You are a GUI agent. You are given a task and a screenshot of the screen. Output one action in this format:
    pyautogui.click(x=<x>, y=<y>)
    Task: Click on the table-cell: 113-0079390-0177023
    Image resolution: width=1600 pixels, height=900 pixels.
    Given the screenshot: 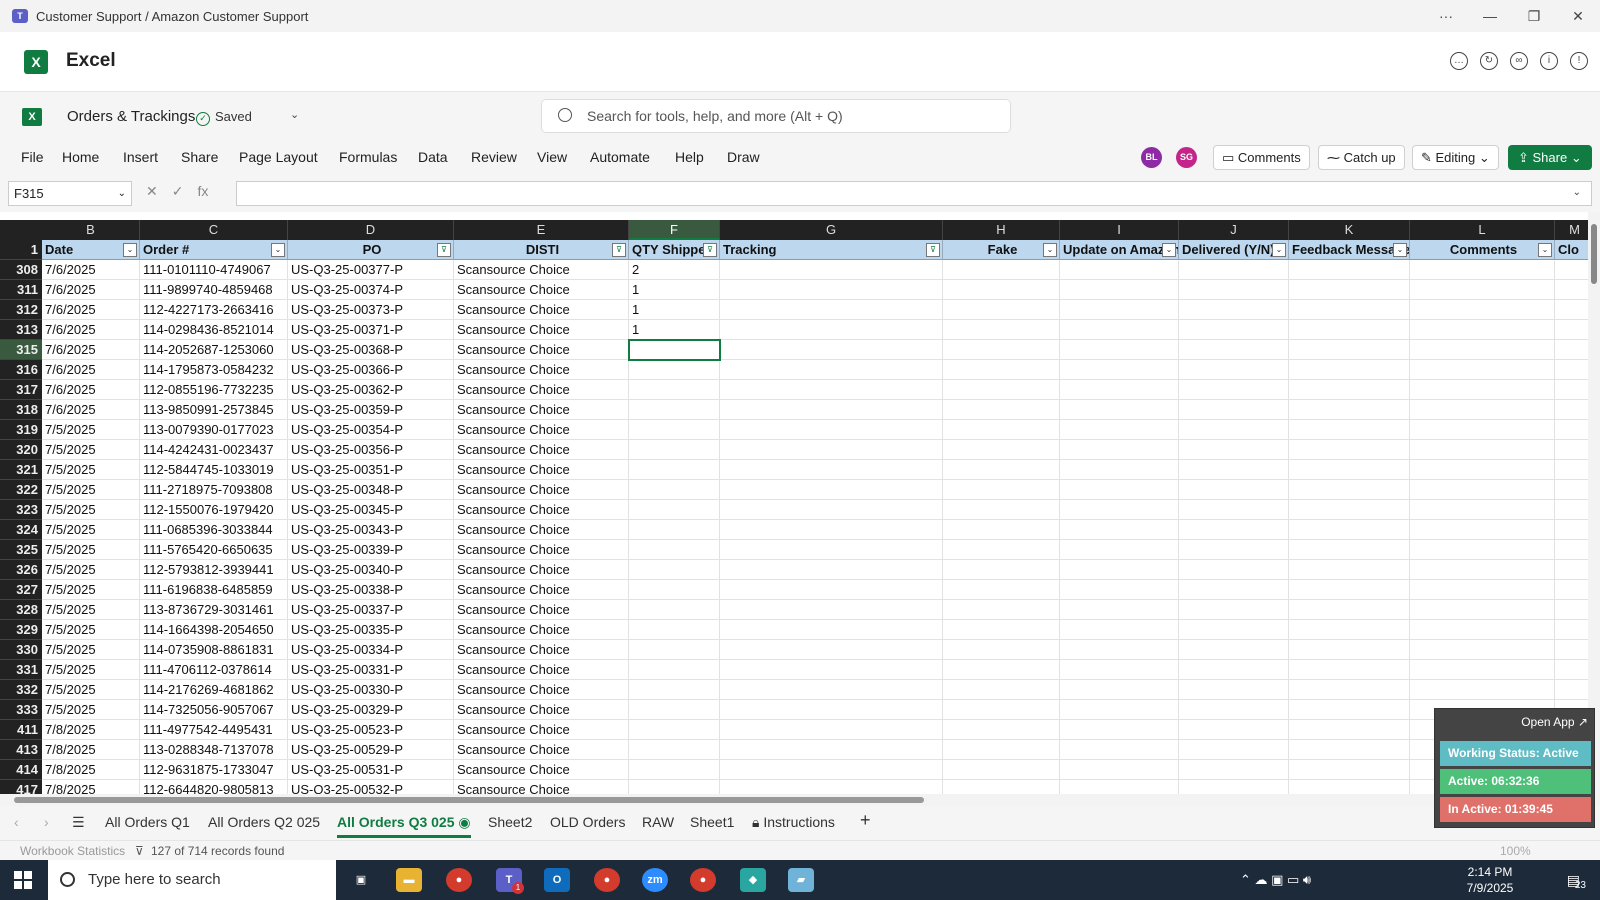 What is the action you would take?
    pyautogui.click(x=214, y=430)
    